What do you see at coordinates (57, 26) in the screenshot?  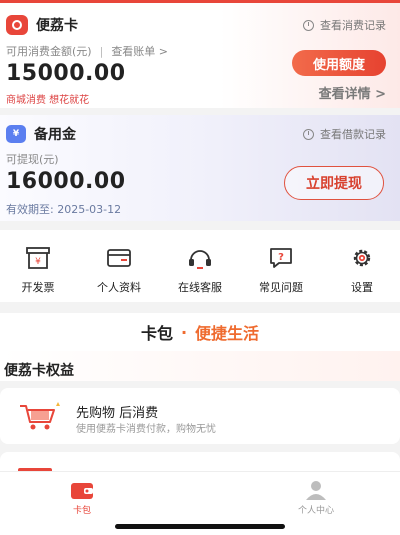 I see `card-title: 便荔卡` at bounding box center [57, 26].